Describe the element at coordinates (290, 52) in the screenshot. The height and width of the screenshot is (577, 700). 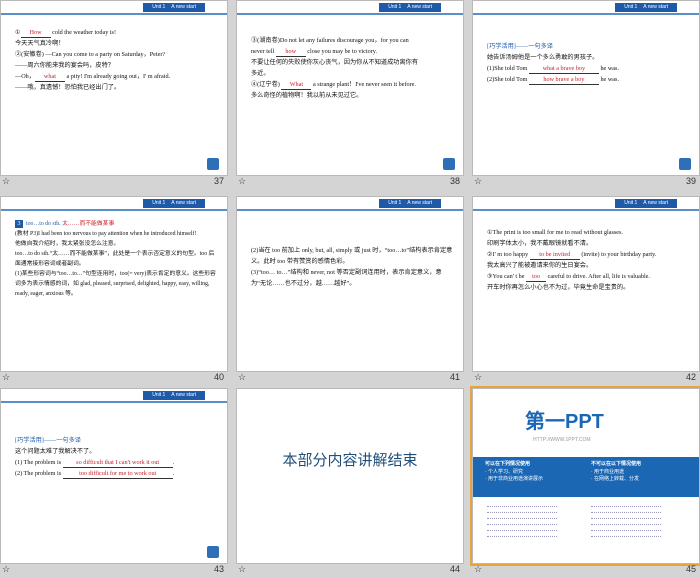
I see `answer-blank: how` at that location.